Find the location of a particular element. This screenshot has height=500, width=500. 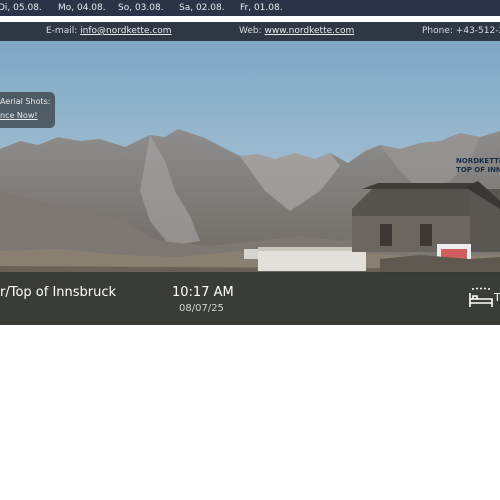

phone-value: +43-512-29 is located at coordinates (477, 31).